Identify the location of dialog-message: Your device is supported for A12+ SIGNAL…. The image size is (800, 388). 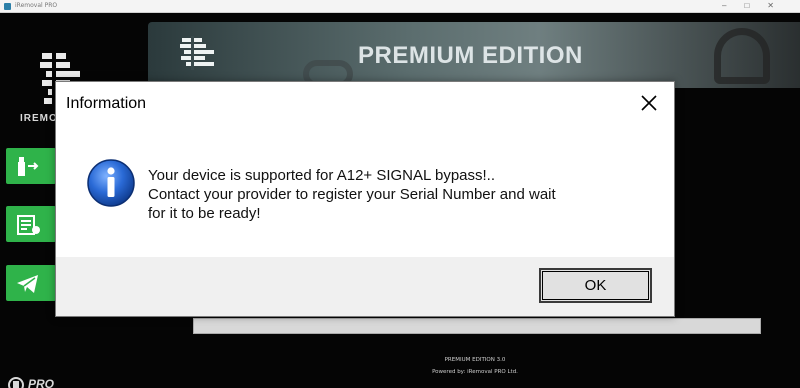
(398, 194).